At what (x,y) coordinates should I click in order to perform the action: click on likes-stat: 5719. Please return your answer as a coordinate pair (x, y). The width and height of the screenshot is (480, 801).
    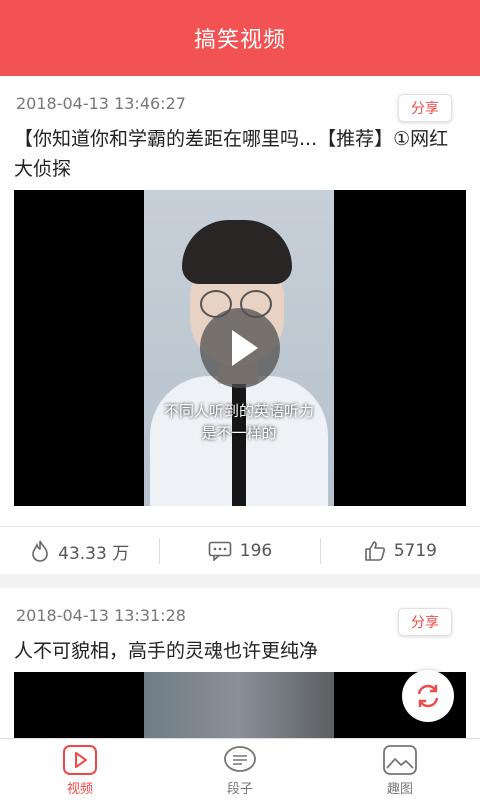
    Looking at the image, I should click on (400, 551).